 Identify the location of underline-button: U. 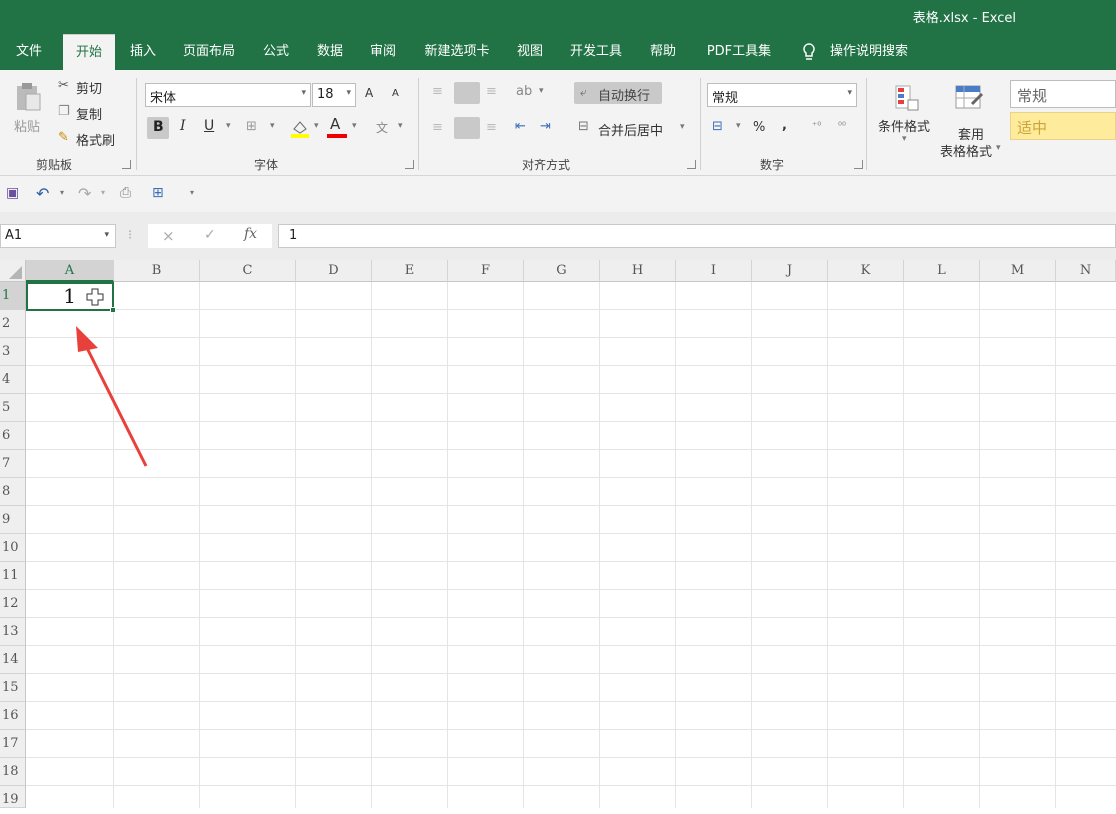
(209, 126).